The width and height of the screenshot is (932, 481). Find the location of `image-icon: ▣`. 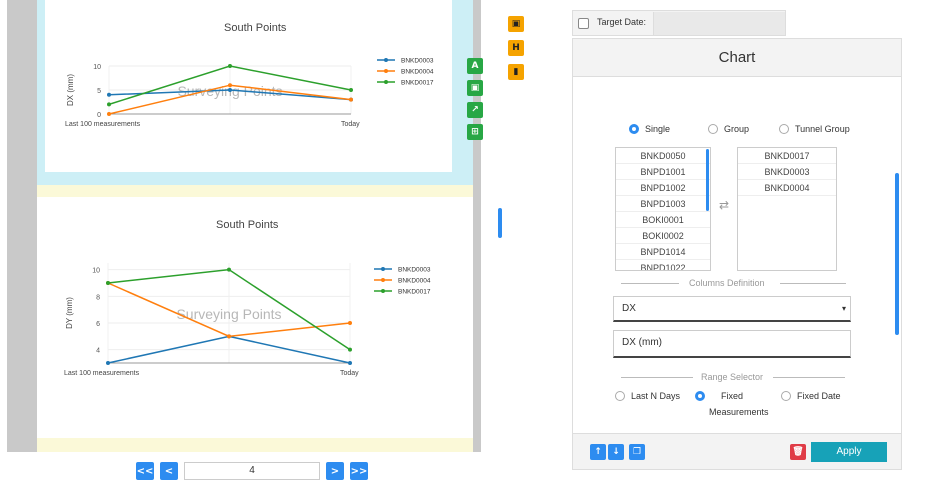

image-icon: ▣ is located at coordinates (475, 88).